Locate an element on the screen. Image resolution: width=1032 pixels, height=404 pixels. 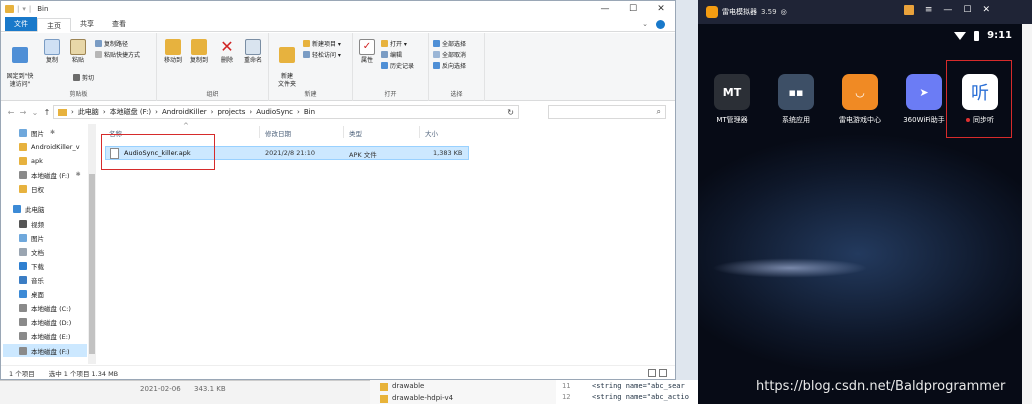
nav-item-drive-f: 本地磁盘 (F:) is located at coordinates (45, 350).